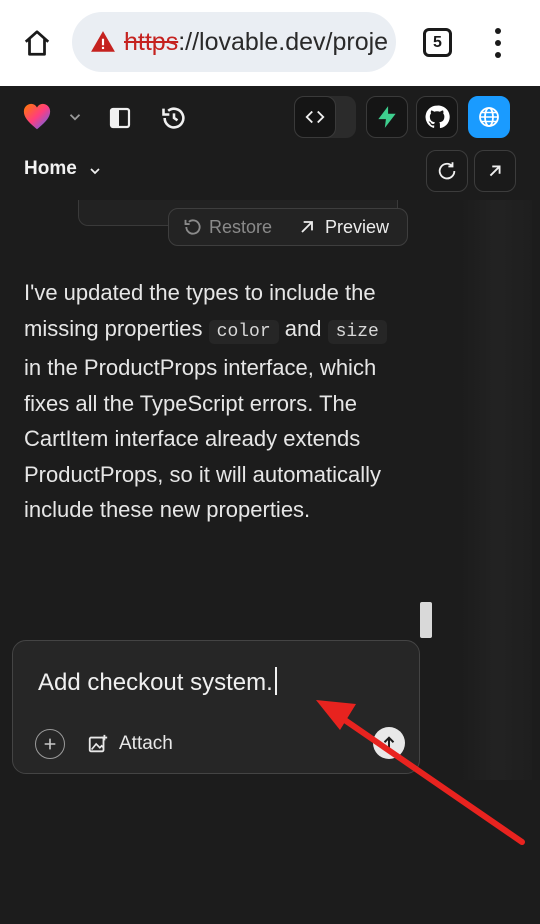  What do you see at coordinates (146, 743) in the screenshot?
I see `attach-label: Attach` at bounding box center [146, 743].